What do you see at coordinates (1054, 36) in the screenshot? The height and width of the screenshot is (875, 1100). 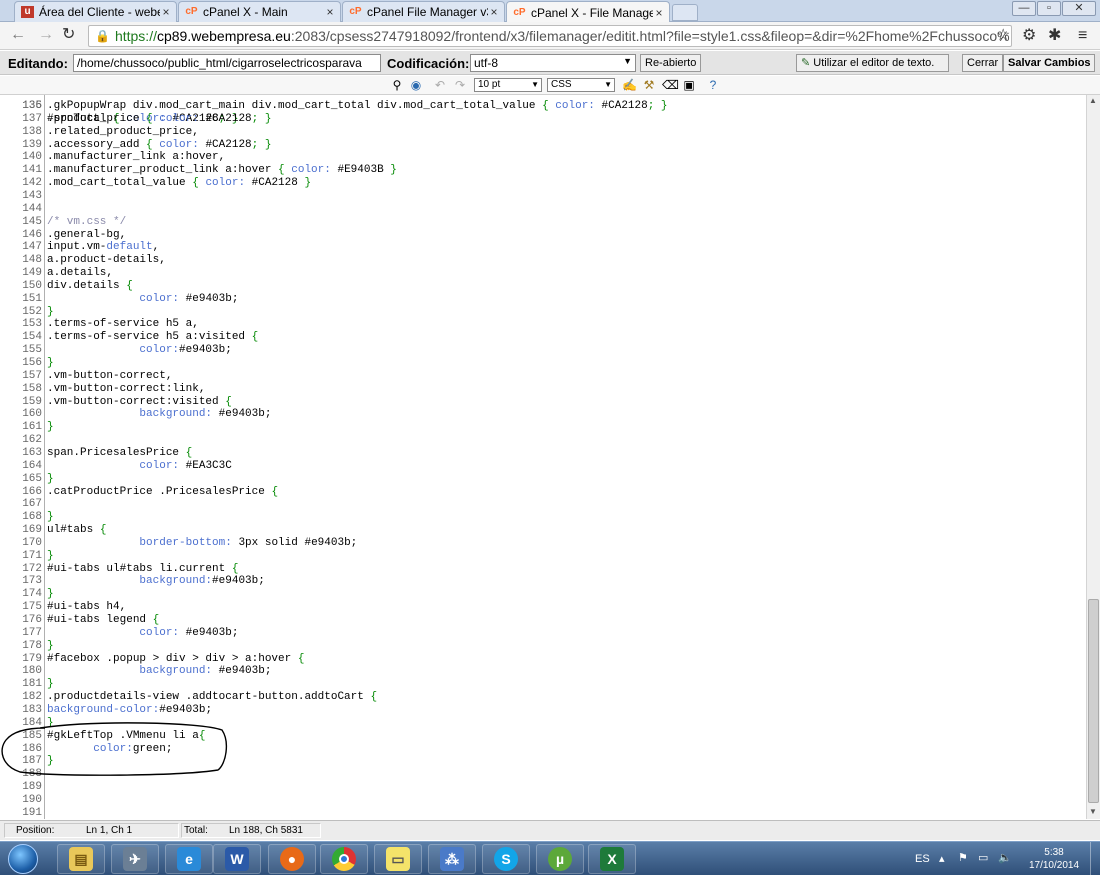 I see `extension-bug-icon: ✱` at bounding box center [1054, 36].